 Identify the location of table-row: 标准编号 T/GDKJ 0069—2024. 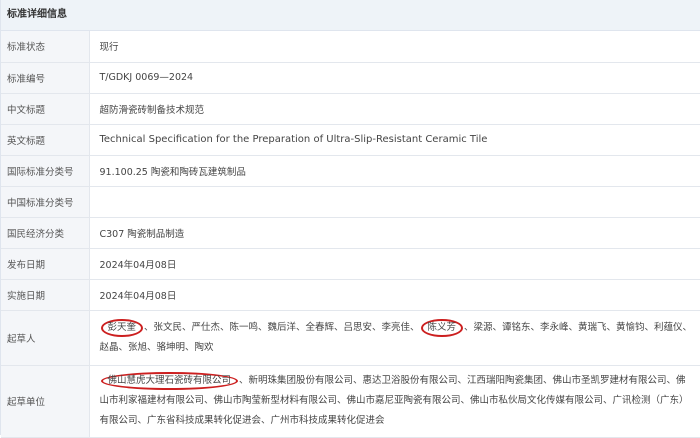
(350, 78).